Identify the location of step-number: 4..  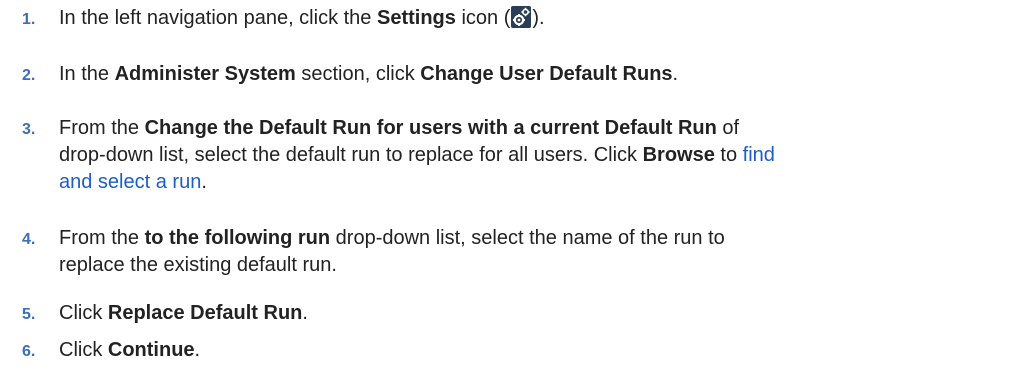
(29, 239).